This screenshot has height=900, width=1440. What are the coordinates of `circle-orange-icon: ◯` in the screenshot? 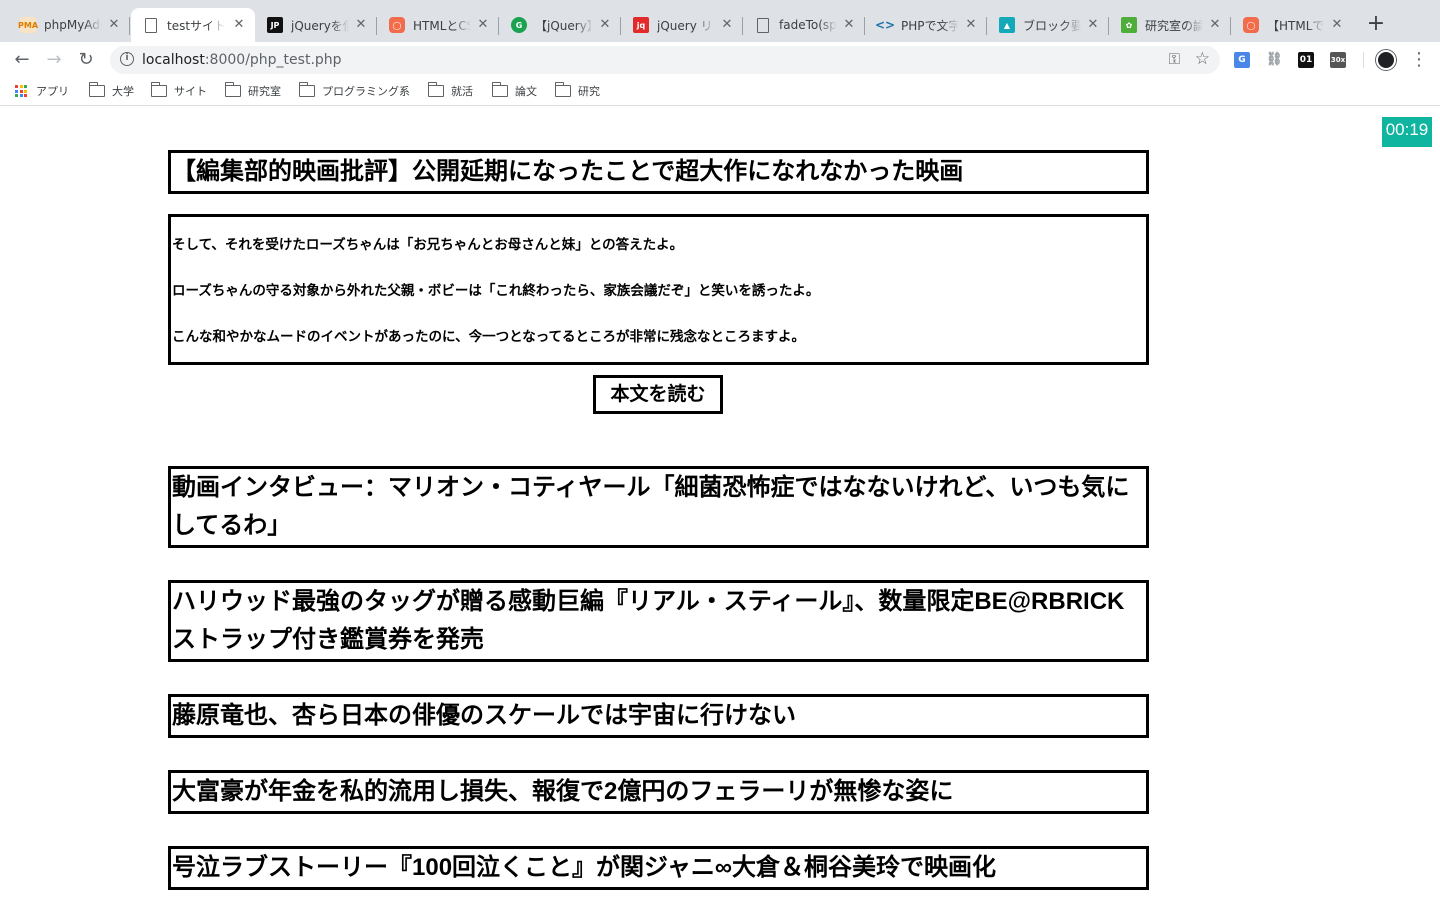 It's located at (397, 25).